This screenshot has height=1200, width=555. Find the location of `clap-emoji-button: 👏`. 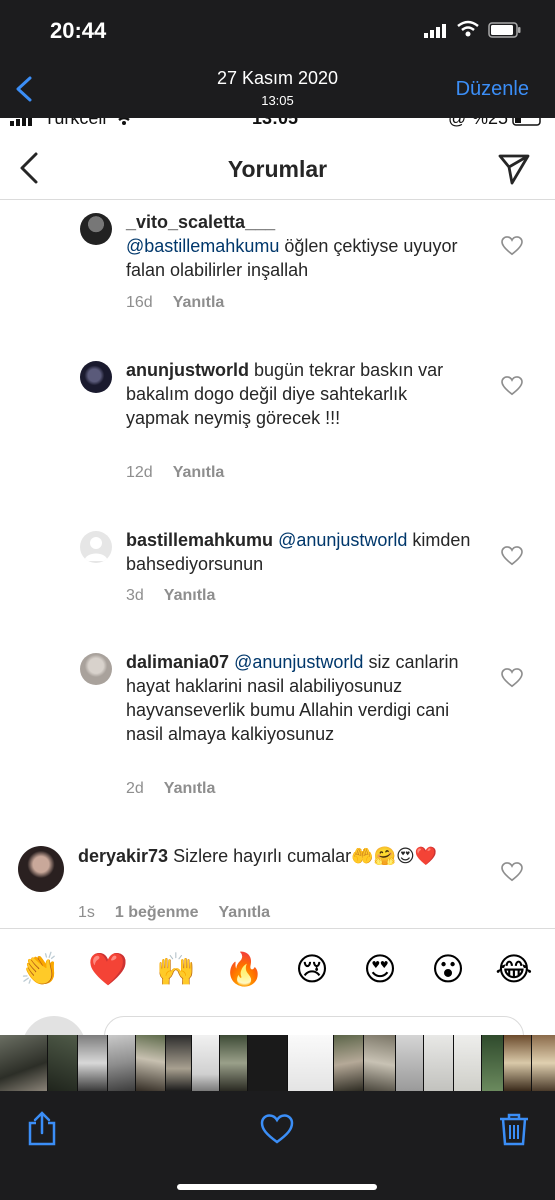

clap-emoji-button: 👏 is located at coordinates (40, 969).